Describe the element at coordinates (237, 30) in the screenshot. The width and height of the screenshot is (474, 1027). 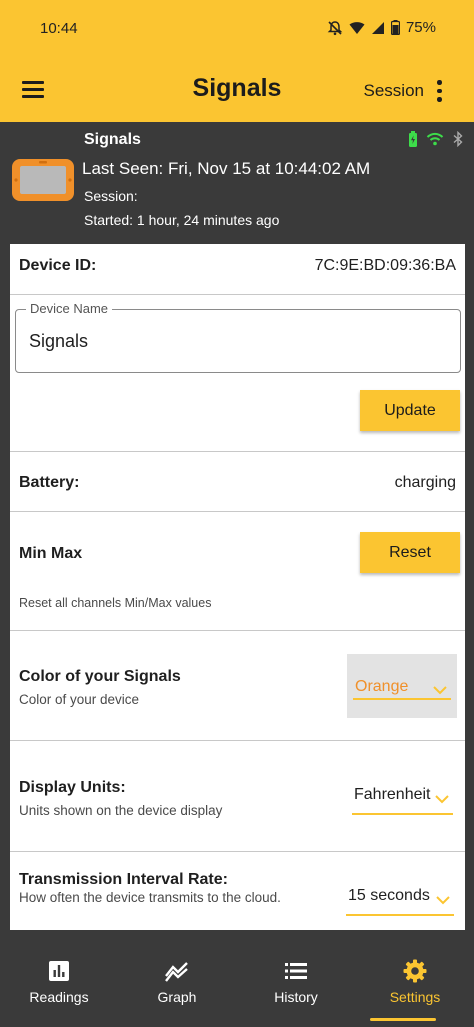
I see `status-bar: 10:44 75%` at that location.